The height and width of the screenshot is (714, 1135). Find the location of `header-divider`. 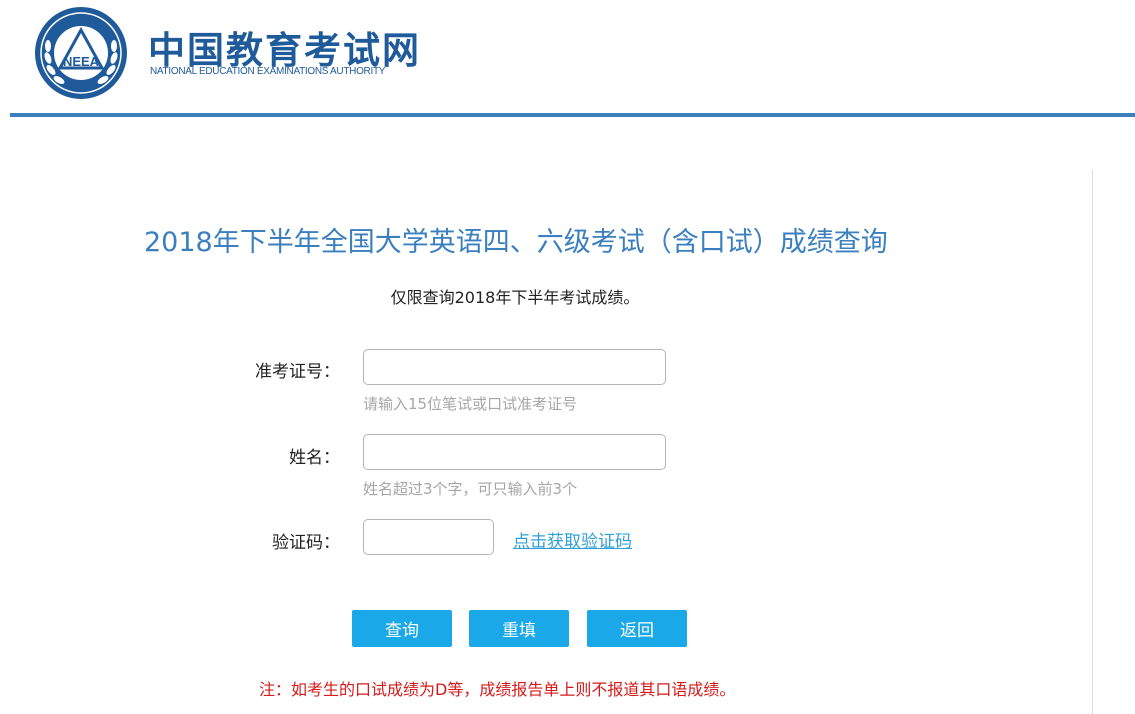

header-divider is located at coordinates (572, 115).